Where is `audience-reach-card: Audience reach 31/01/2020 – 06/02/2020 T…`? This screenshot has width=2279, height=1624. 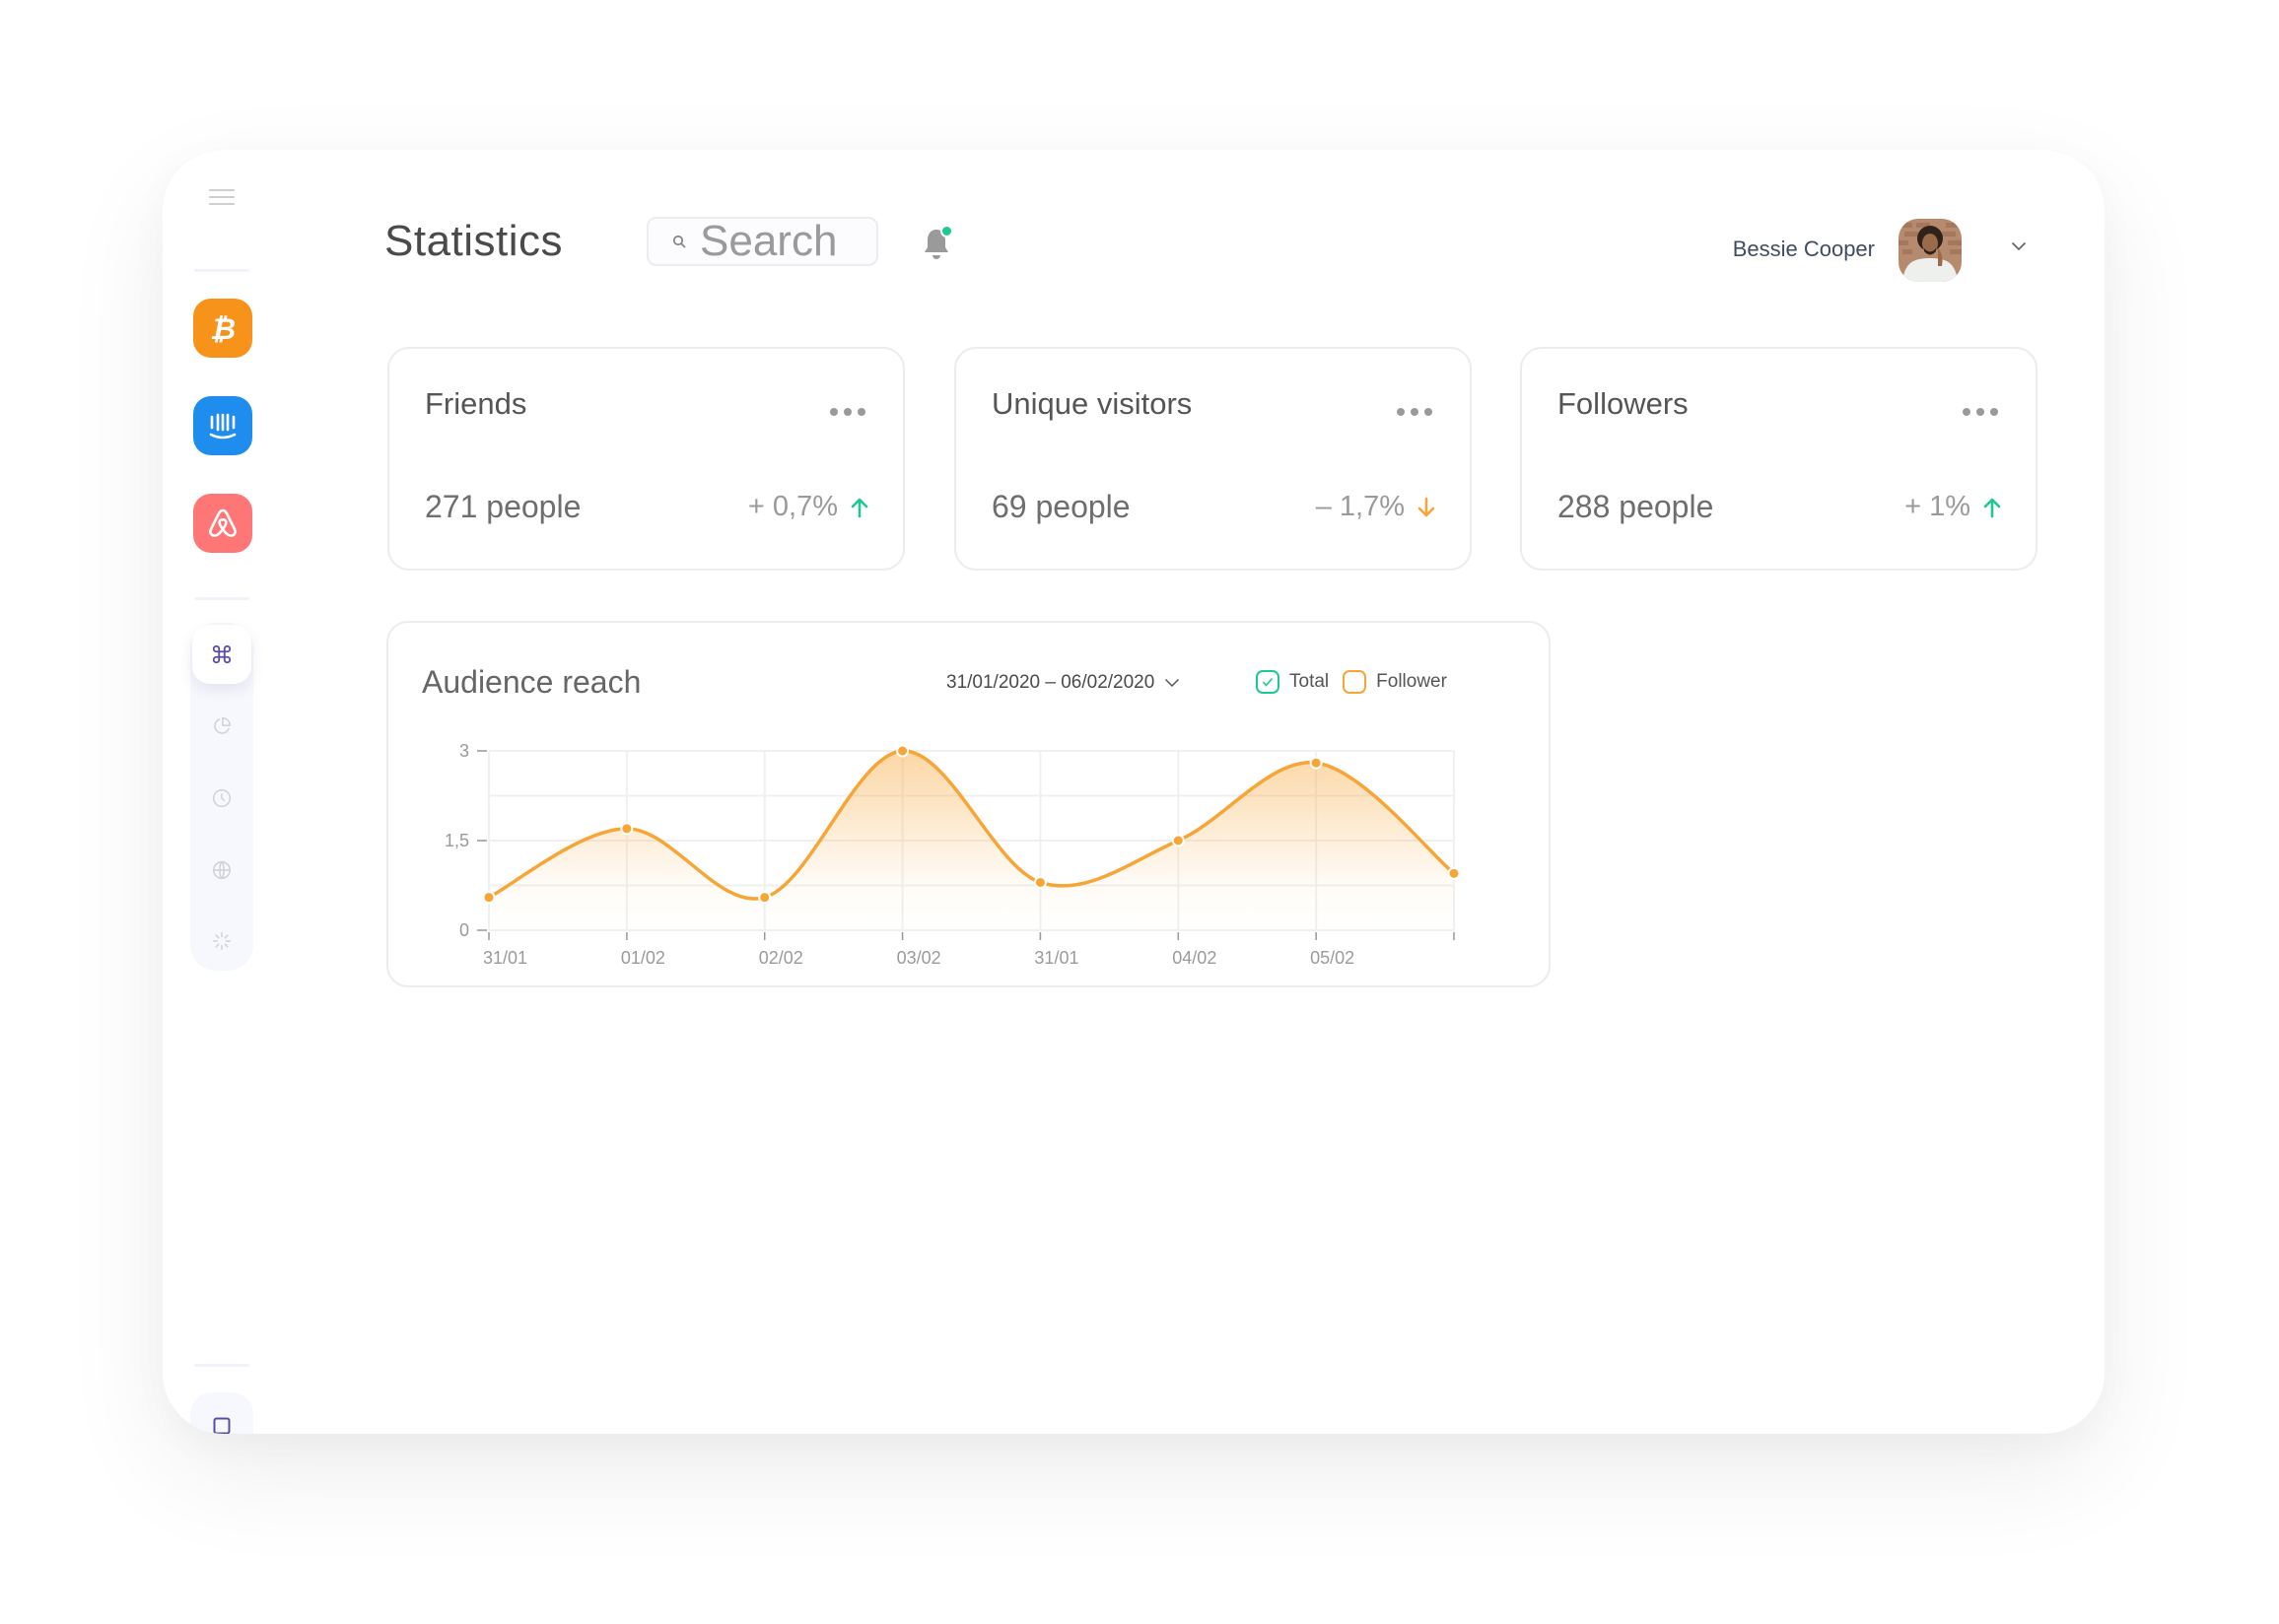
audience-reach-card: Audience reach 31/01/2020 – 06/02/2020 T… is located at coordinates (968, 804).